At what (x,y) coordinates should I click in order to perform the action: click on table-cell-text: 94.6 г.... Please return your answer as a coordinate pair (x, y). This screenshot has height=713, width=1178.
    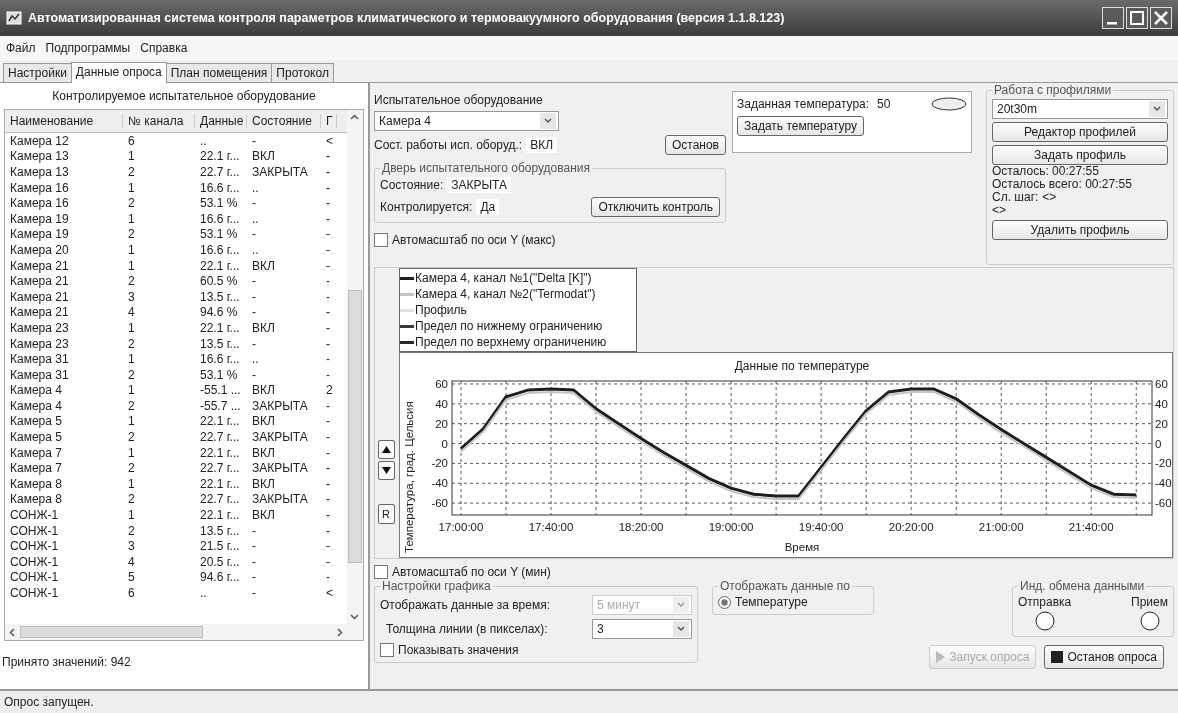
    Looking at the image, I should click on (220, 577).